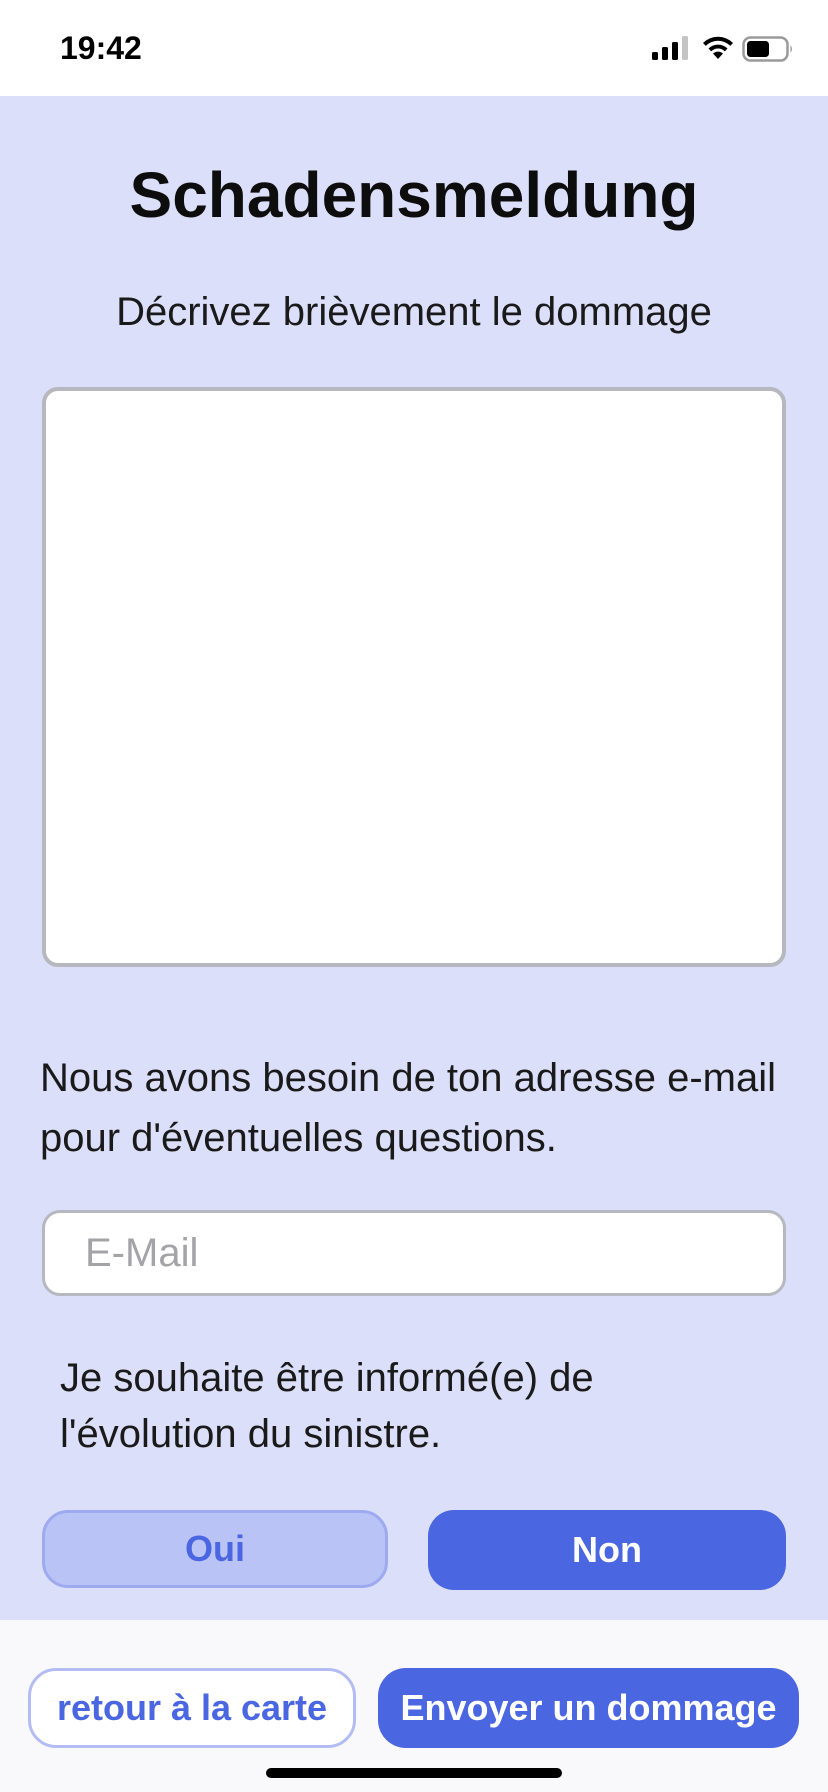 The width and height of the screenshot is (828, 1792). I want to click on description-label: Décrivez brièvement le dommage, so click(414, 312).